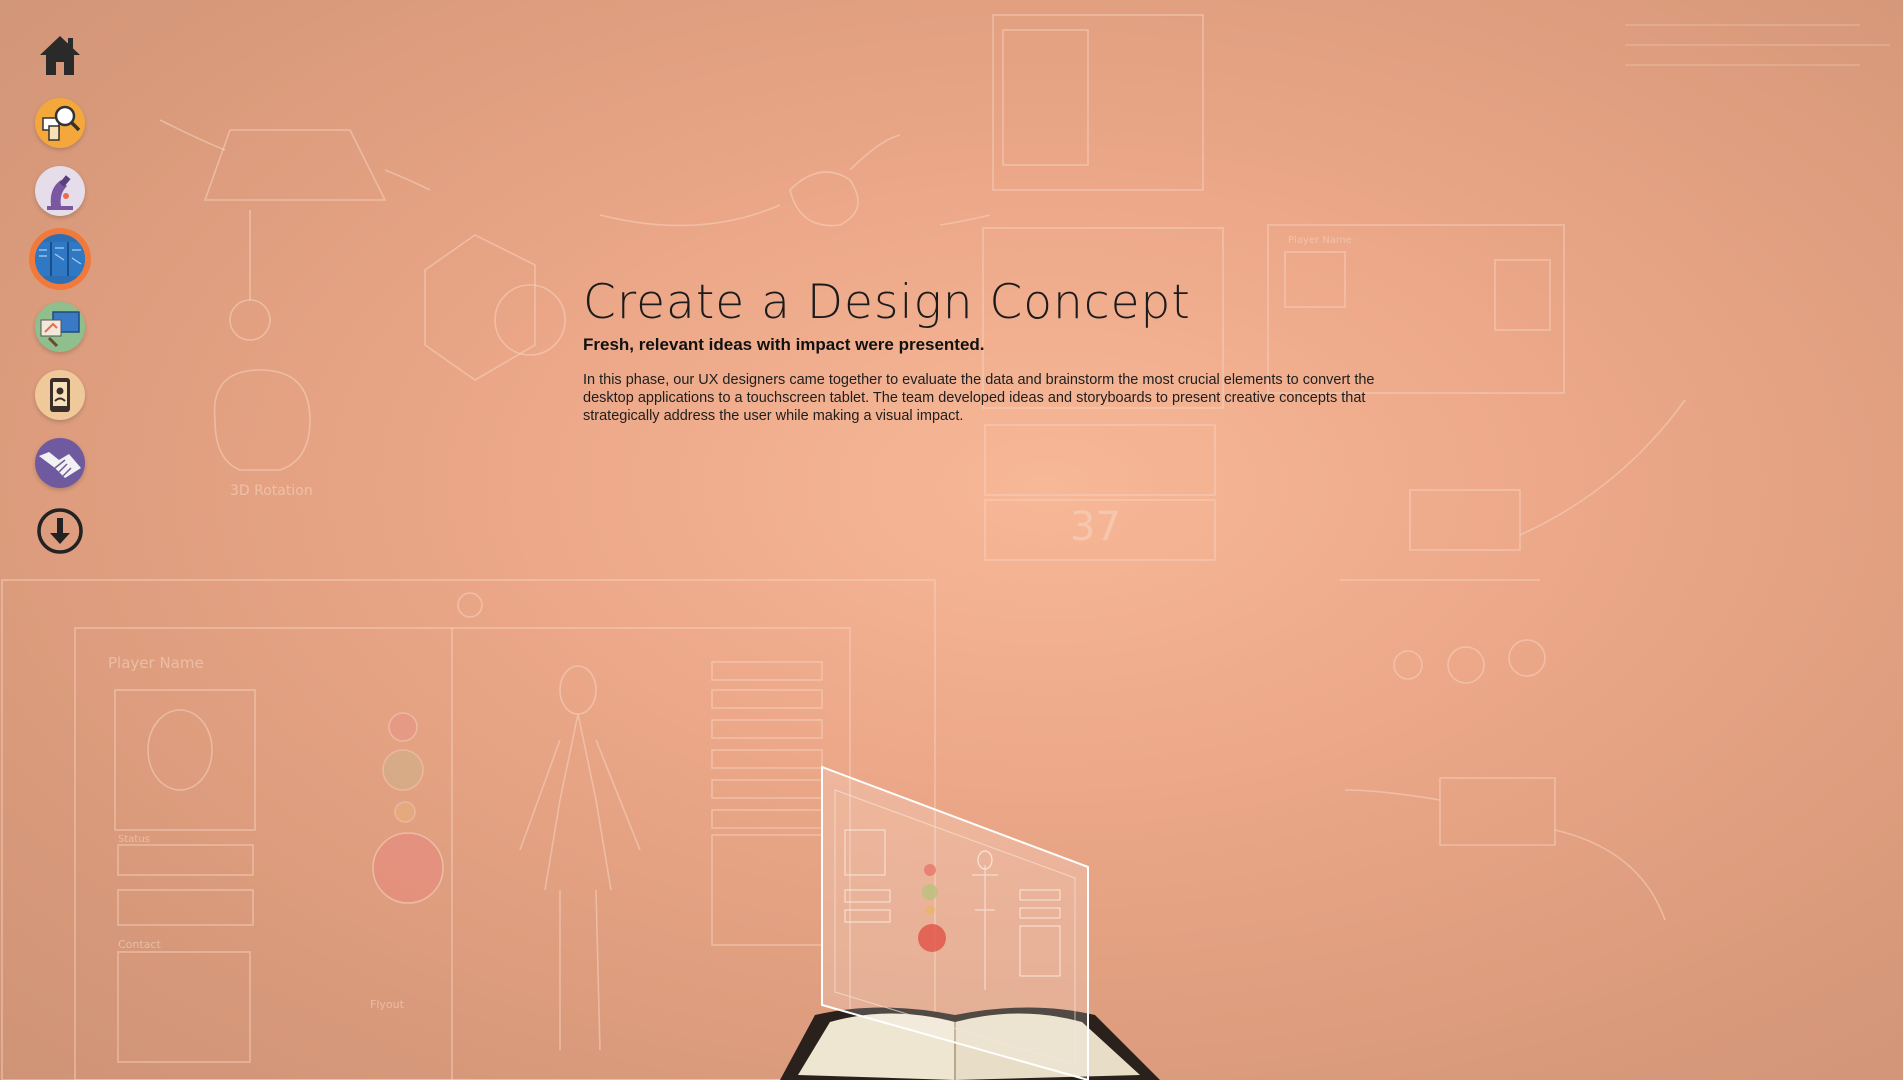 This screenshot has width=1903, height=1080. Describe the element at coordinates (139, 944) in the screenshot. I see `sketch-label-contact: Contact` at that location.